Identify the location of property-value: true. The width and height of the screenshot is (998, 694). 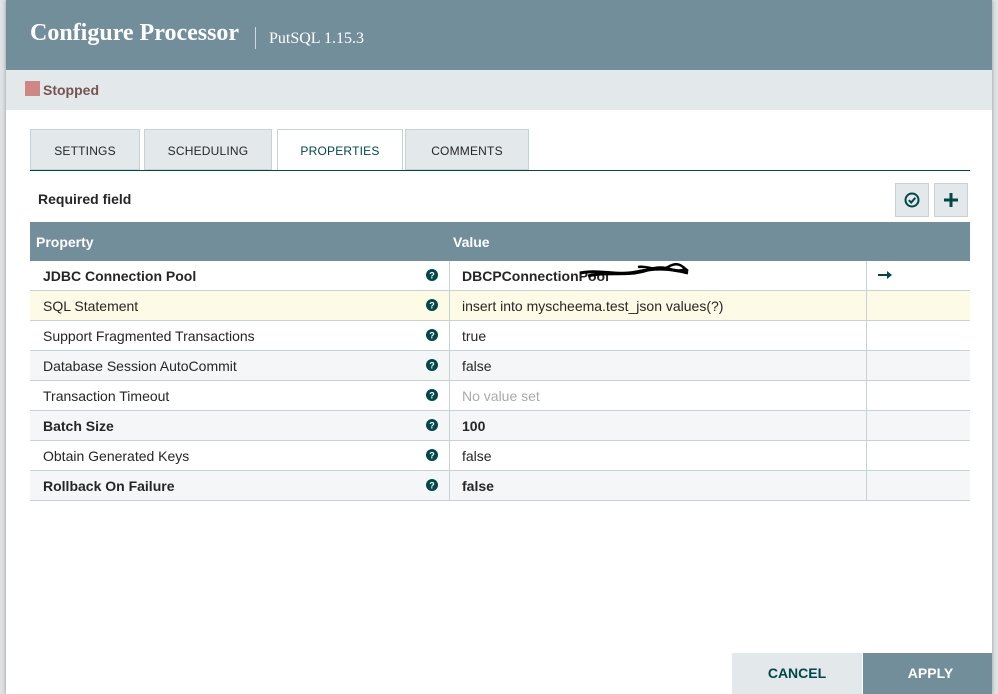
(474, 336).